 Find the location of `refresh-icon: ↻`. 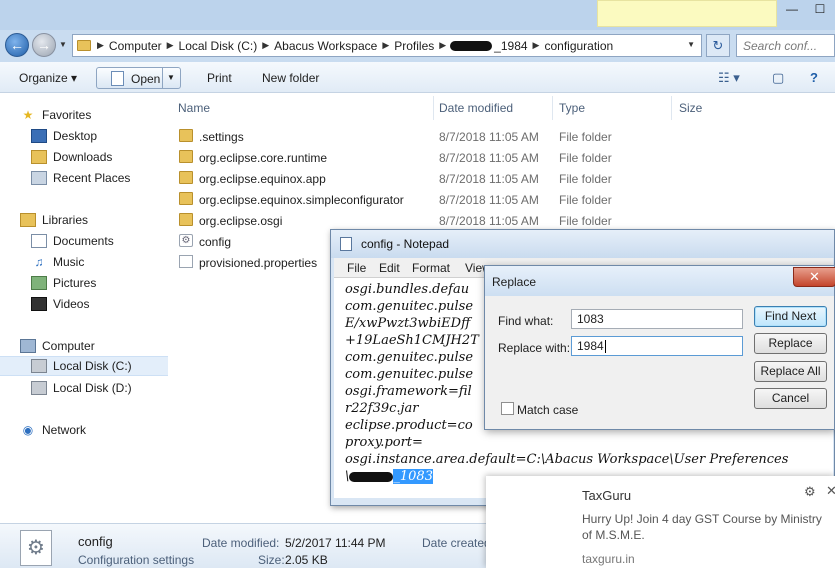

refresh-icon: ↻ is located at coordinates (718, 45).